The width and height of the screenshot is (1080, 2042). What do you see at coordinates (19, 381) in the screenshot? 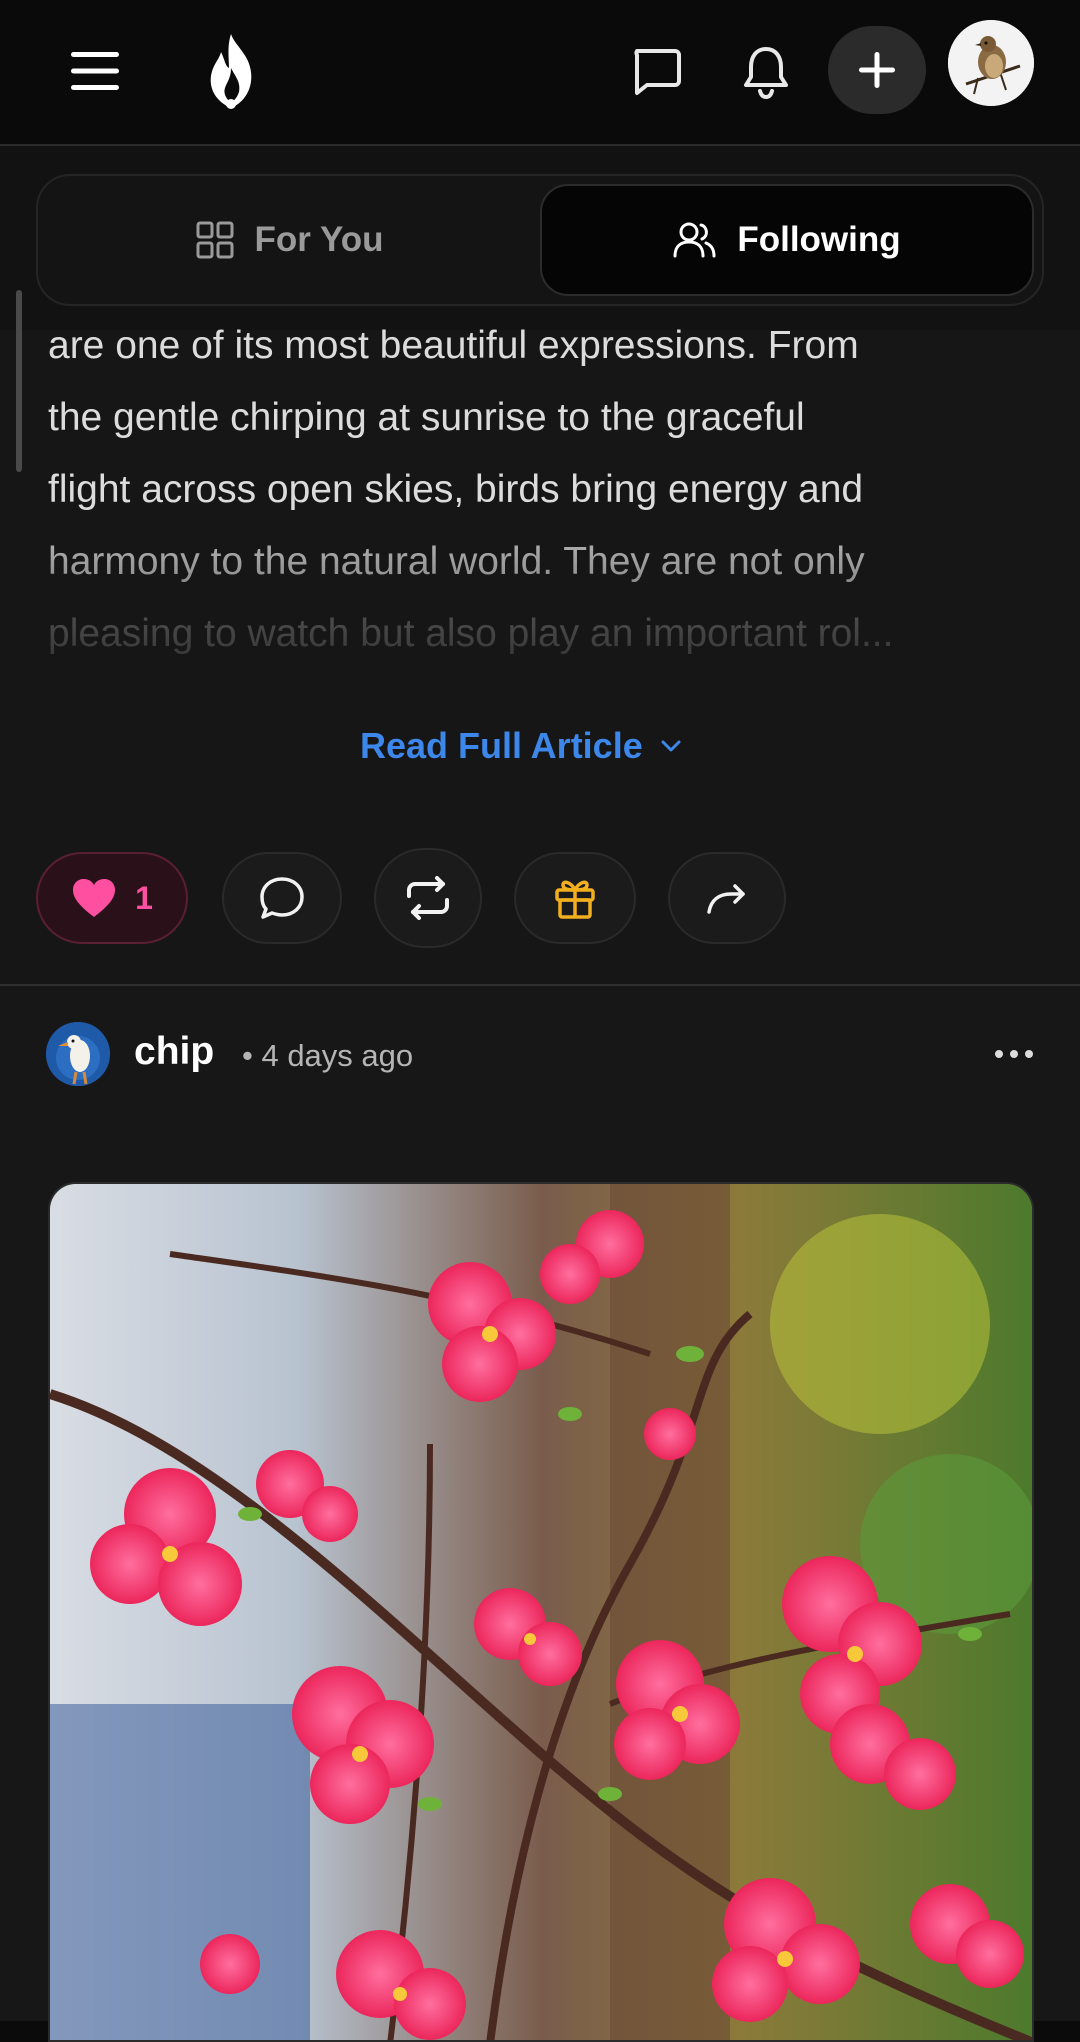
I see `scrollbar-thumb` at bounding box center [19, 381].